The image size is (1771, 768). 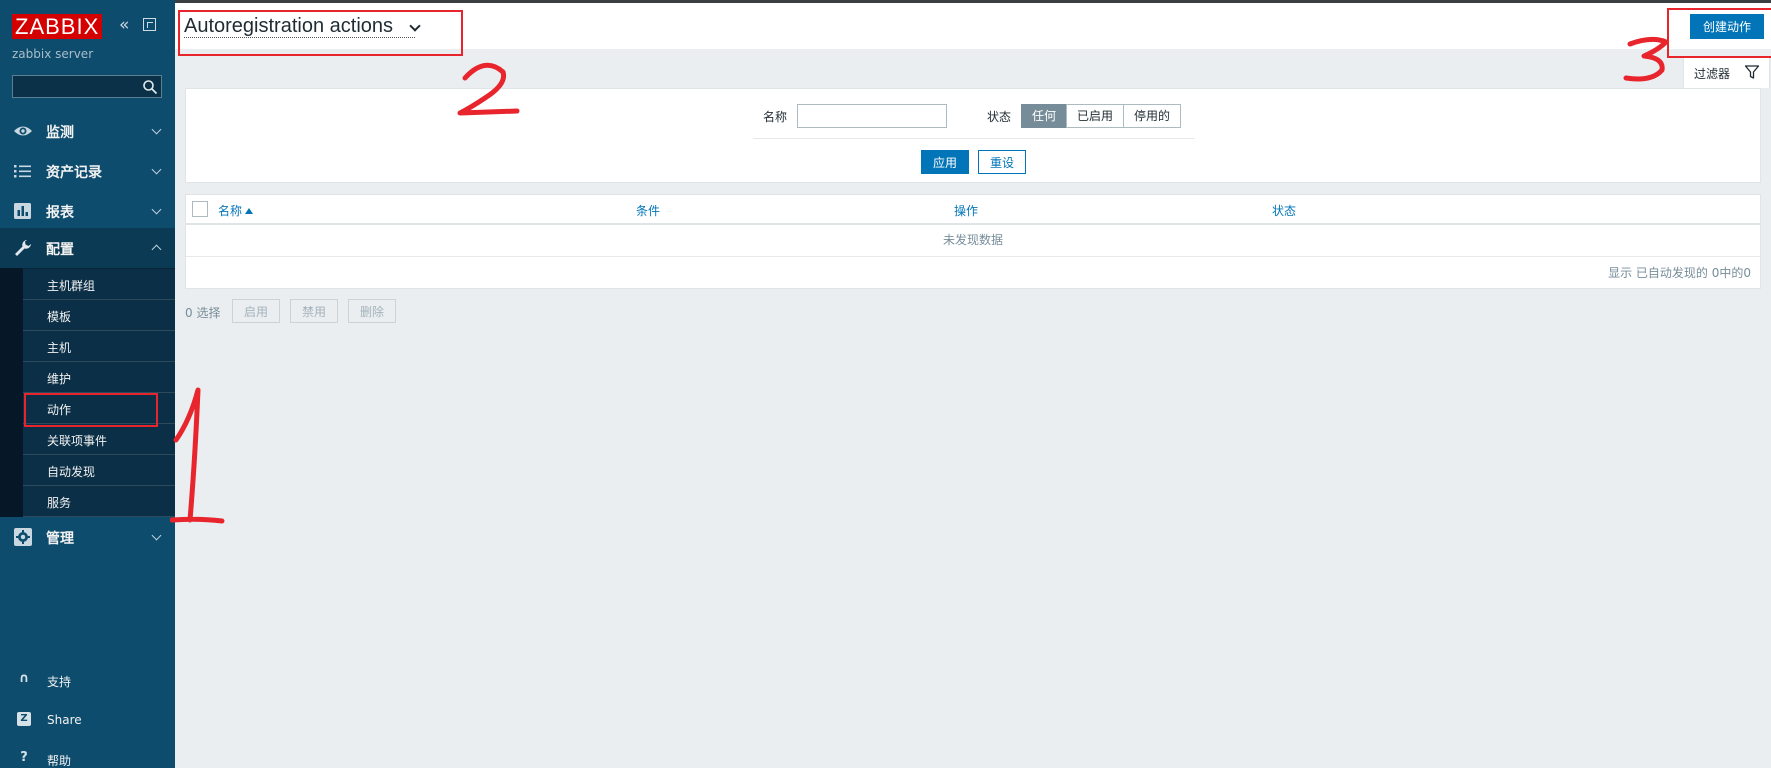 What do you see at coordinates (150, 87) in the screenshot?
I see `search-icon` at bounding box center [150, 87].